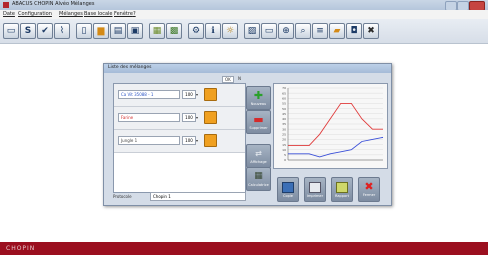  What do you see at coordinates (252, 31) in the screenshot?
I see `graph-icon: ▨` at bounding box center [252, 31].